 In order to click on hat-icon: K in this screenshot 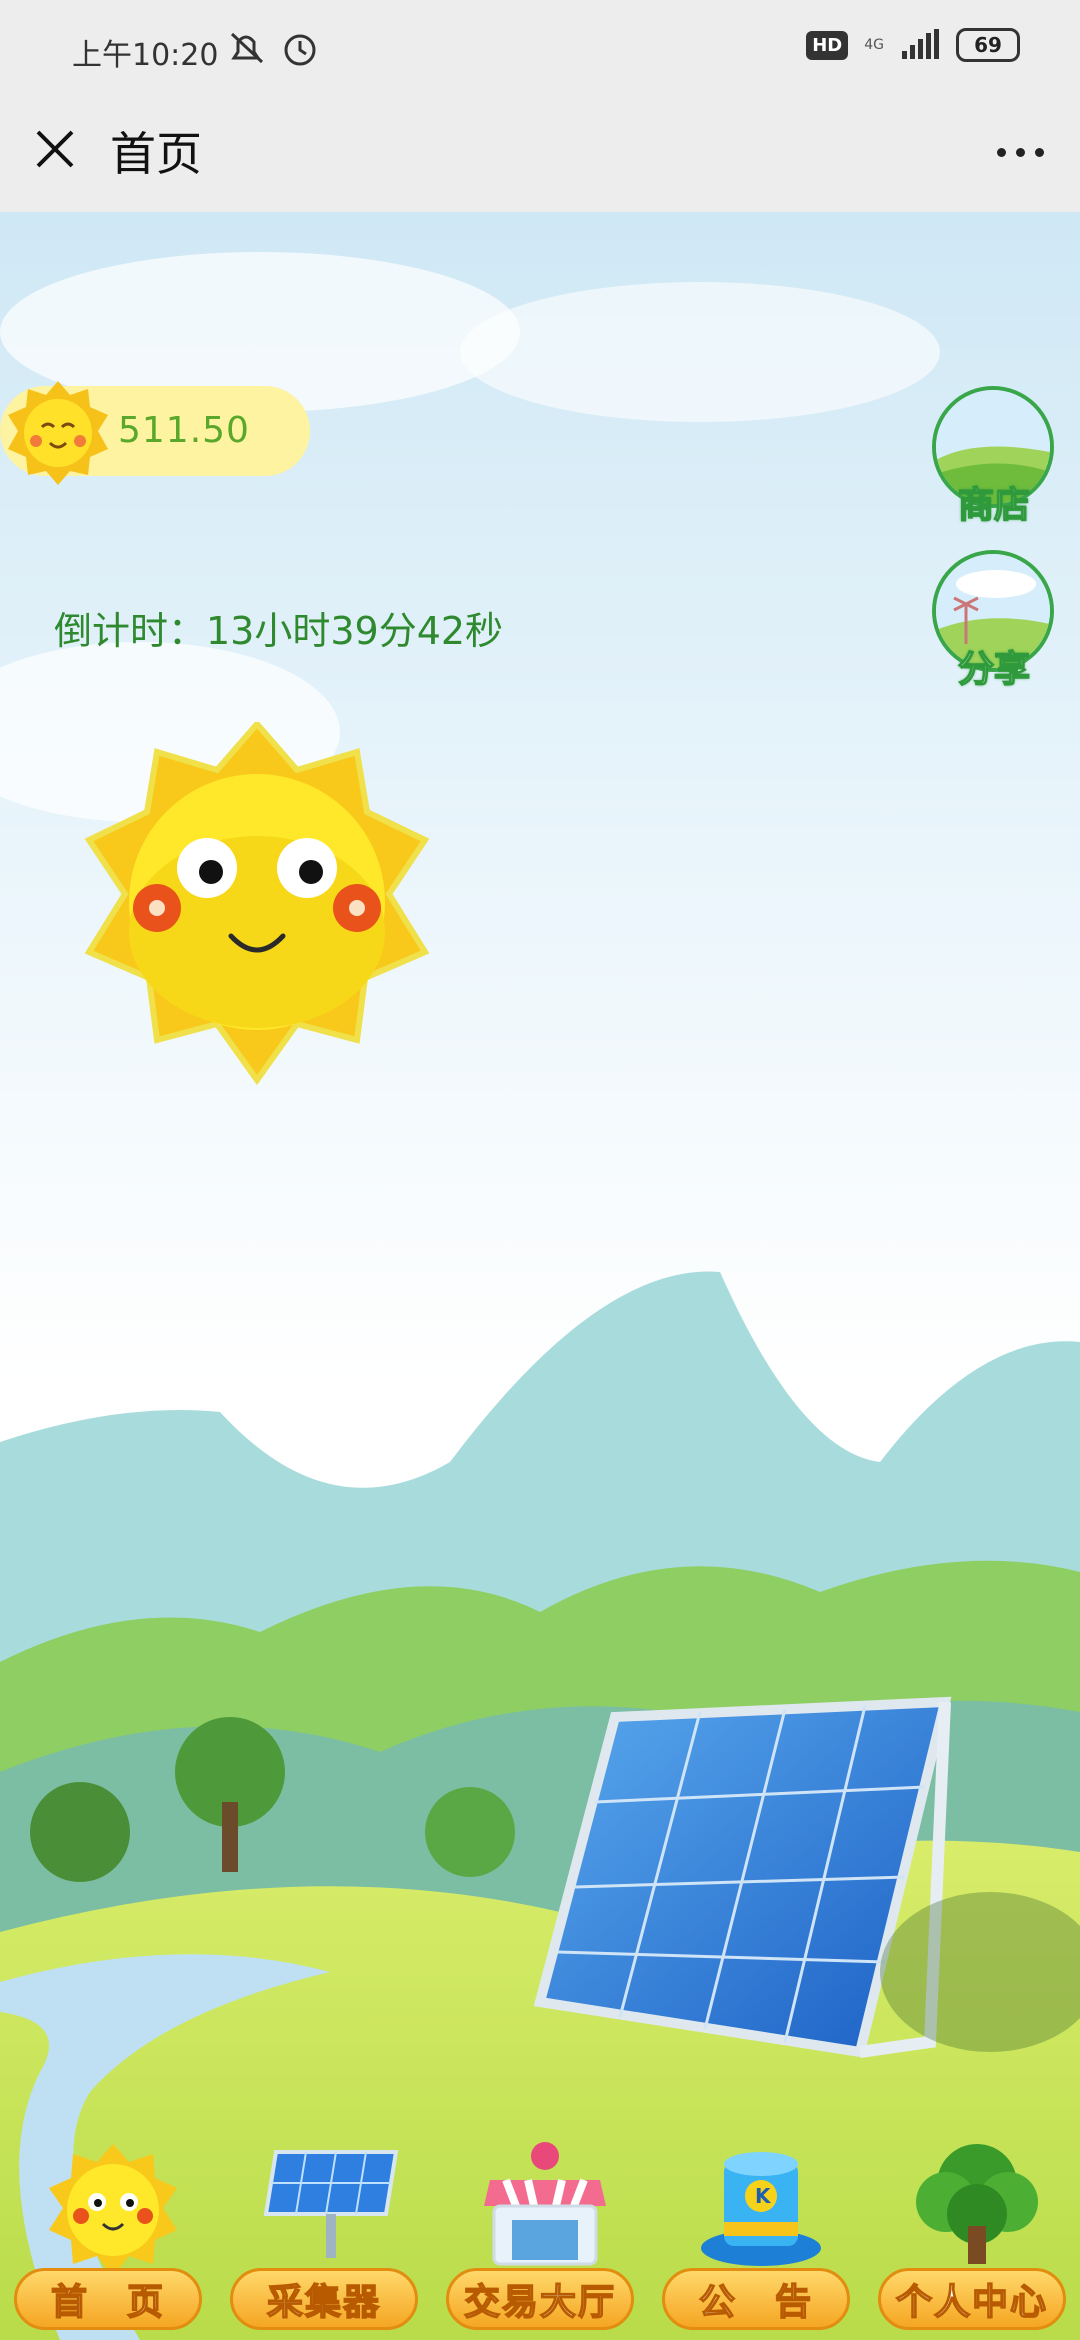, I will do `click(761, 2209)`.